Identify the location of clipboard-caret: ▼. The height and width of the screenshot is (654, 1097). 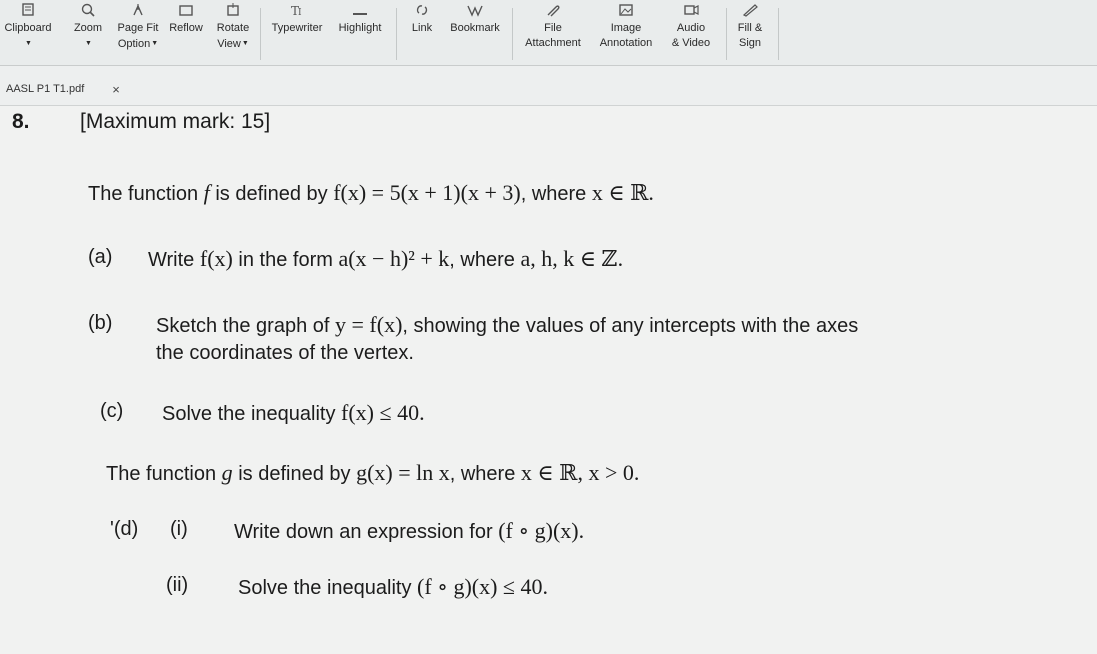
(28, 43).